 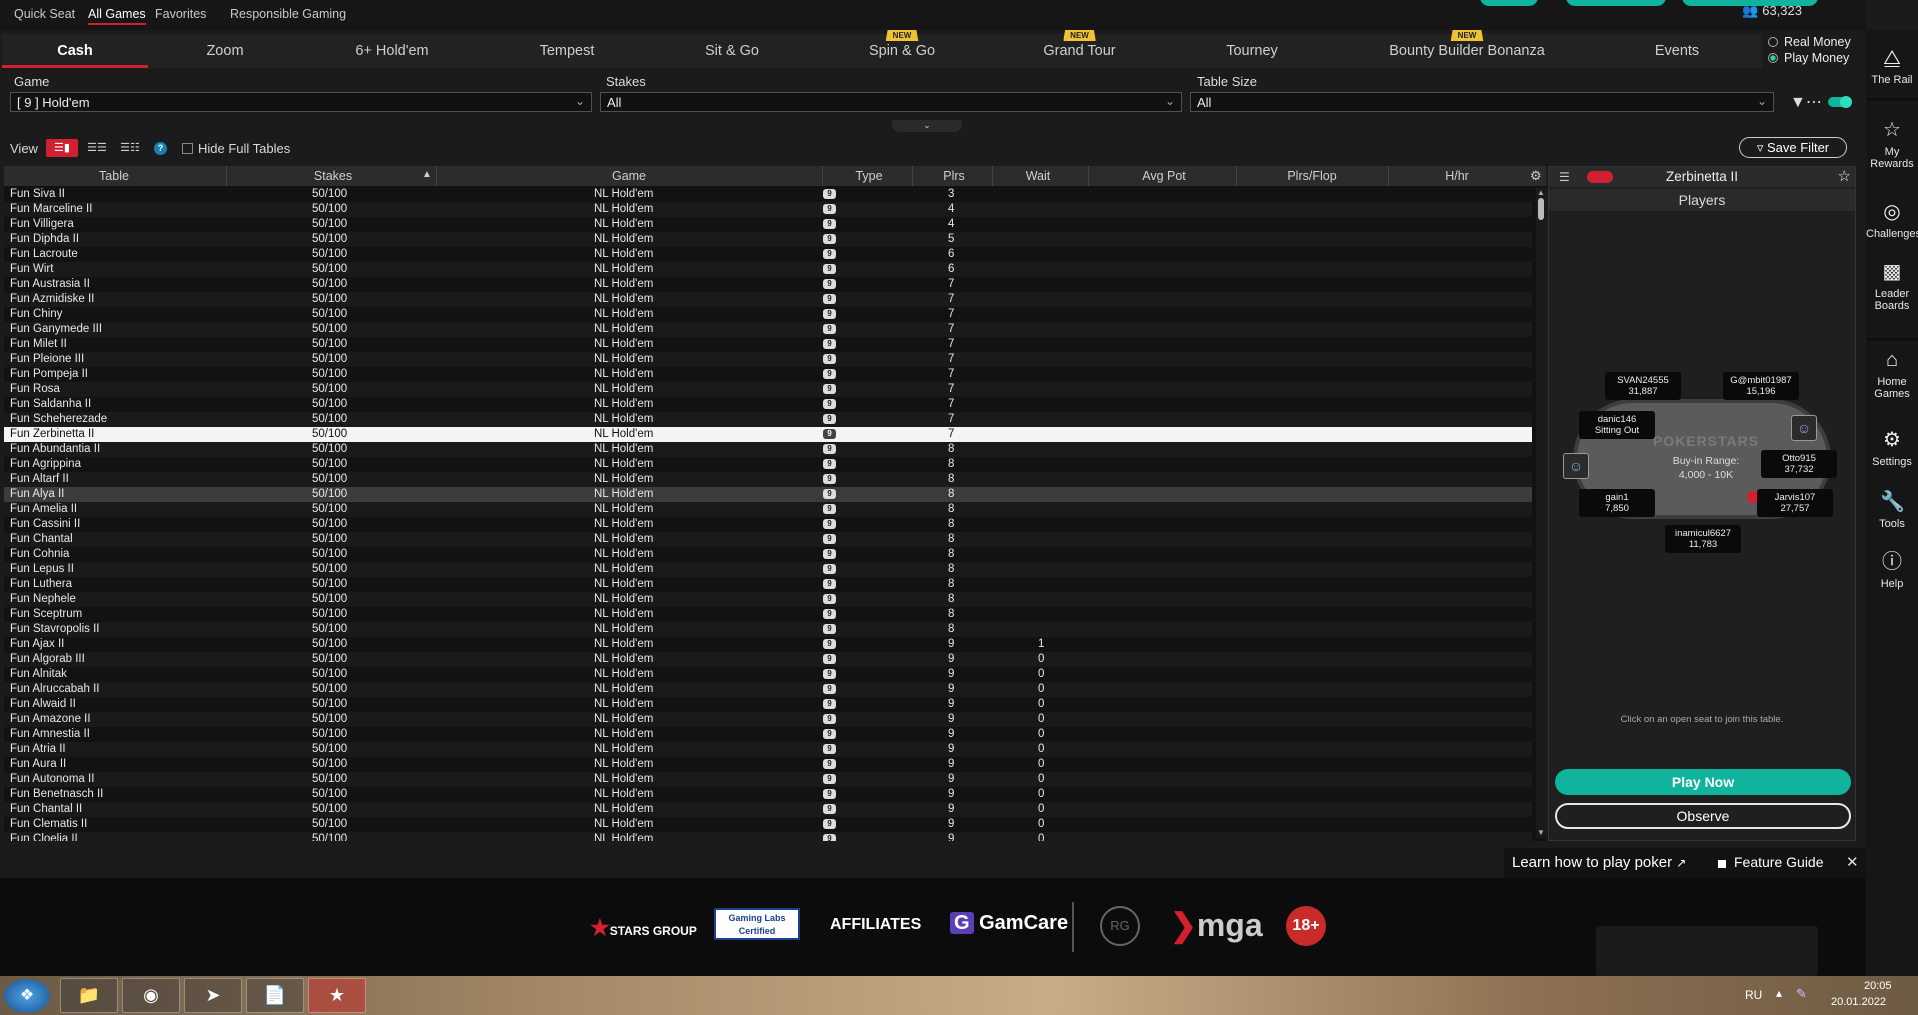 What do you see at coordinates (891, 102) in the screenshot?
I see `stakes-select: All ⌄` at bounding box center [891, 102].